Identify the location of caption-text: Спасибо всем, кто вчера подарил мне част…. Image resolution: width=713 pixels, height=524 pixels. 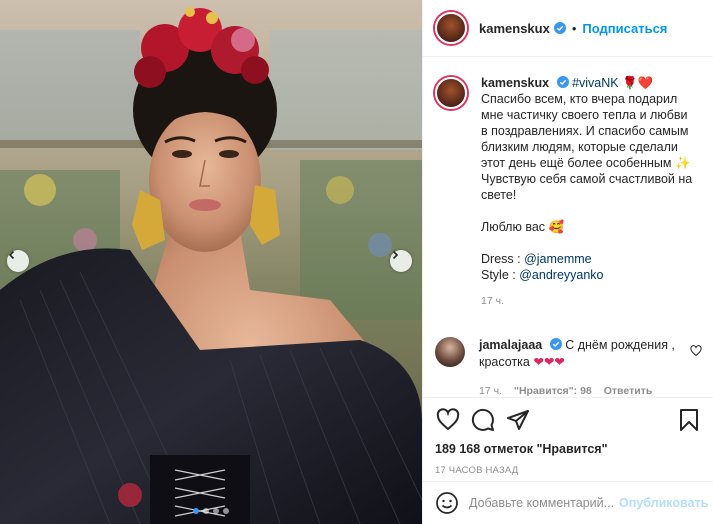
(587, 147).